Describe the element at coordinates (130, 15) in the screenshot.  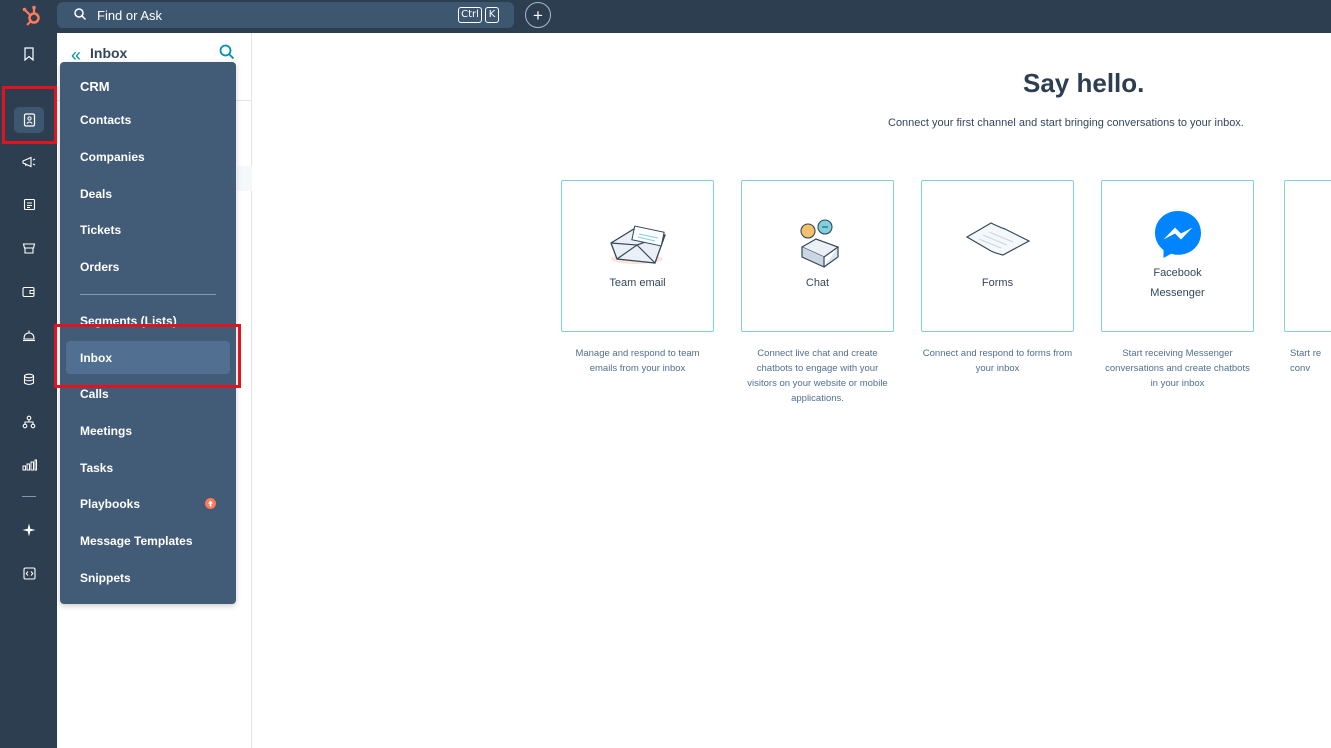
I see `search-placeholder: Find or Ask` at that location.